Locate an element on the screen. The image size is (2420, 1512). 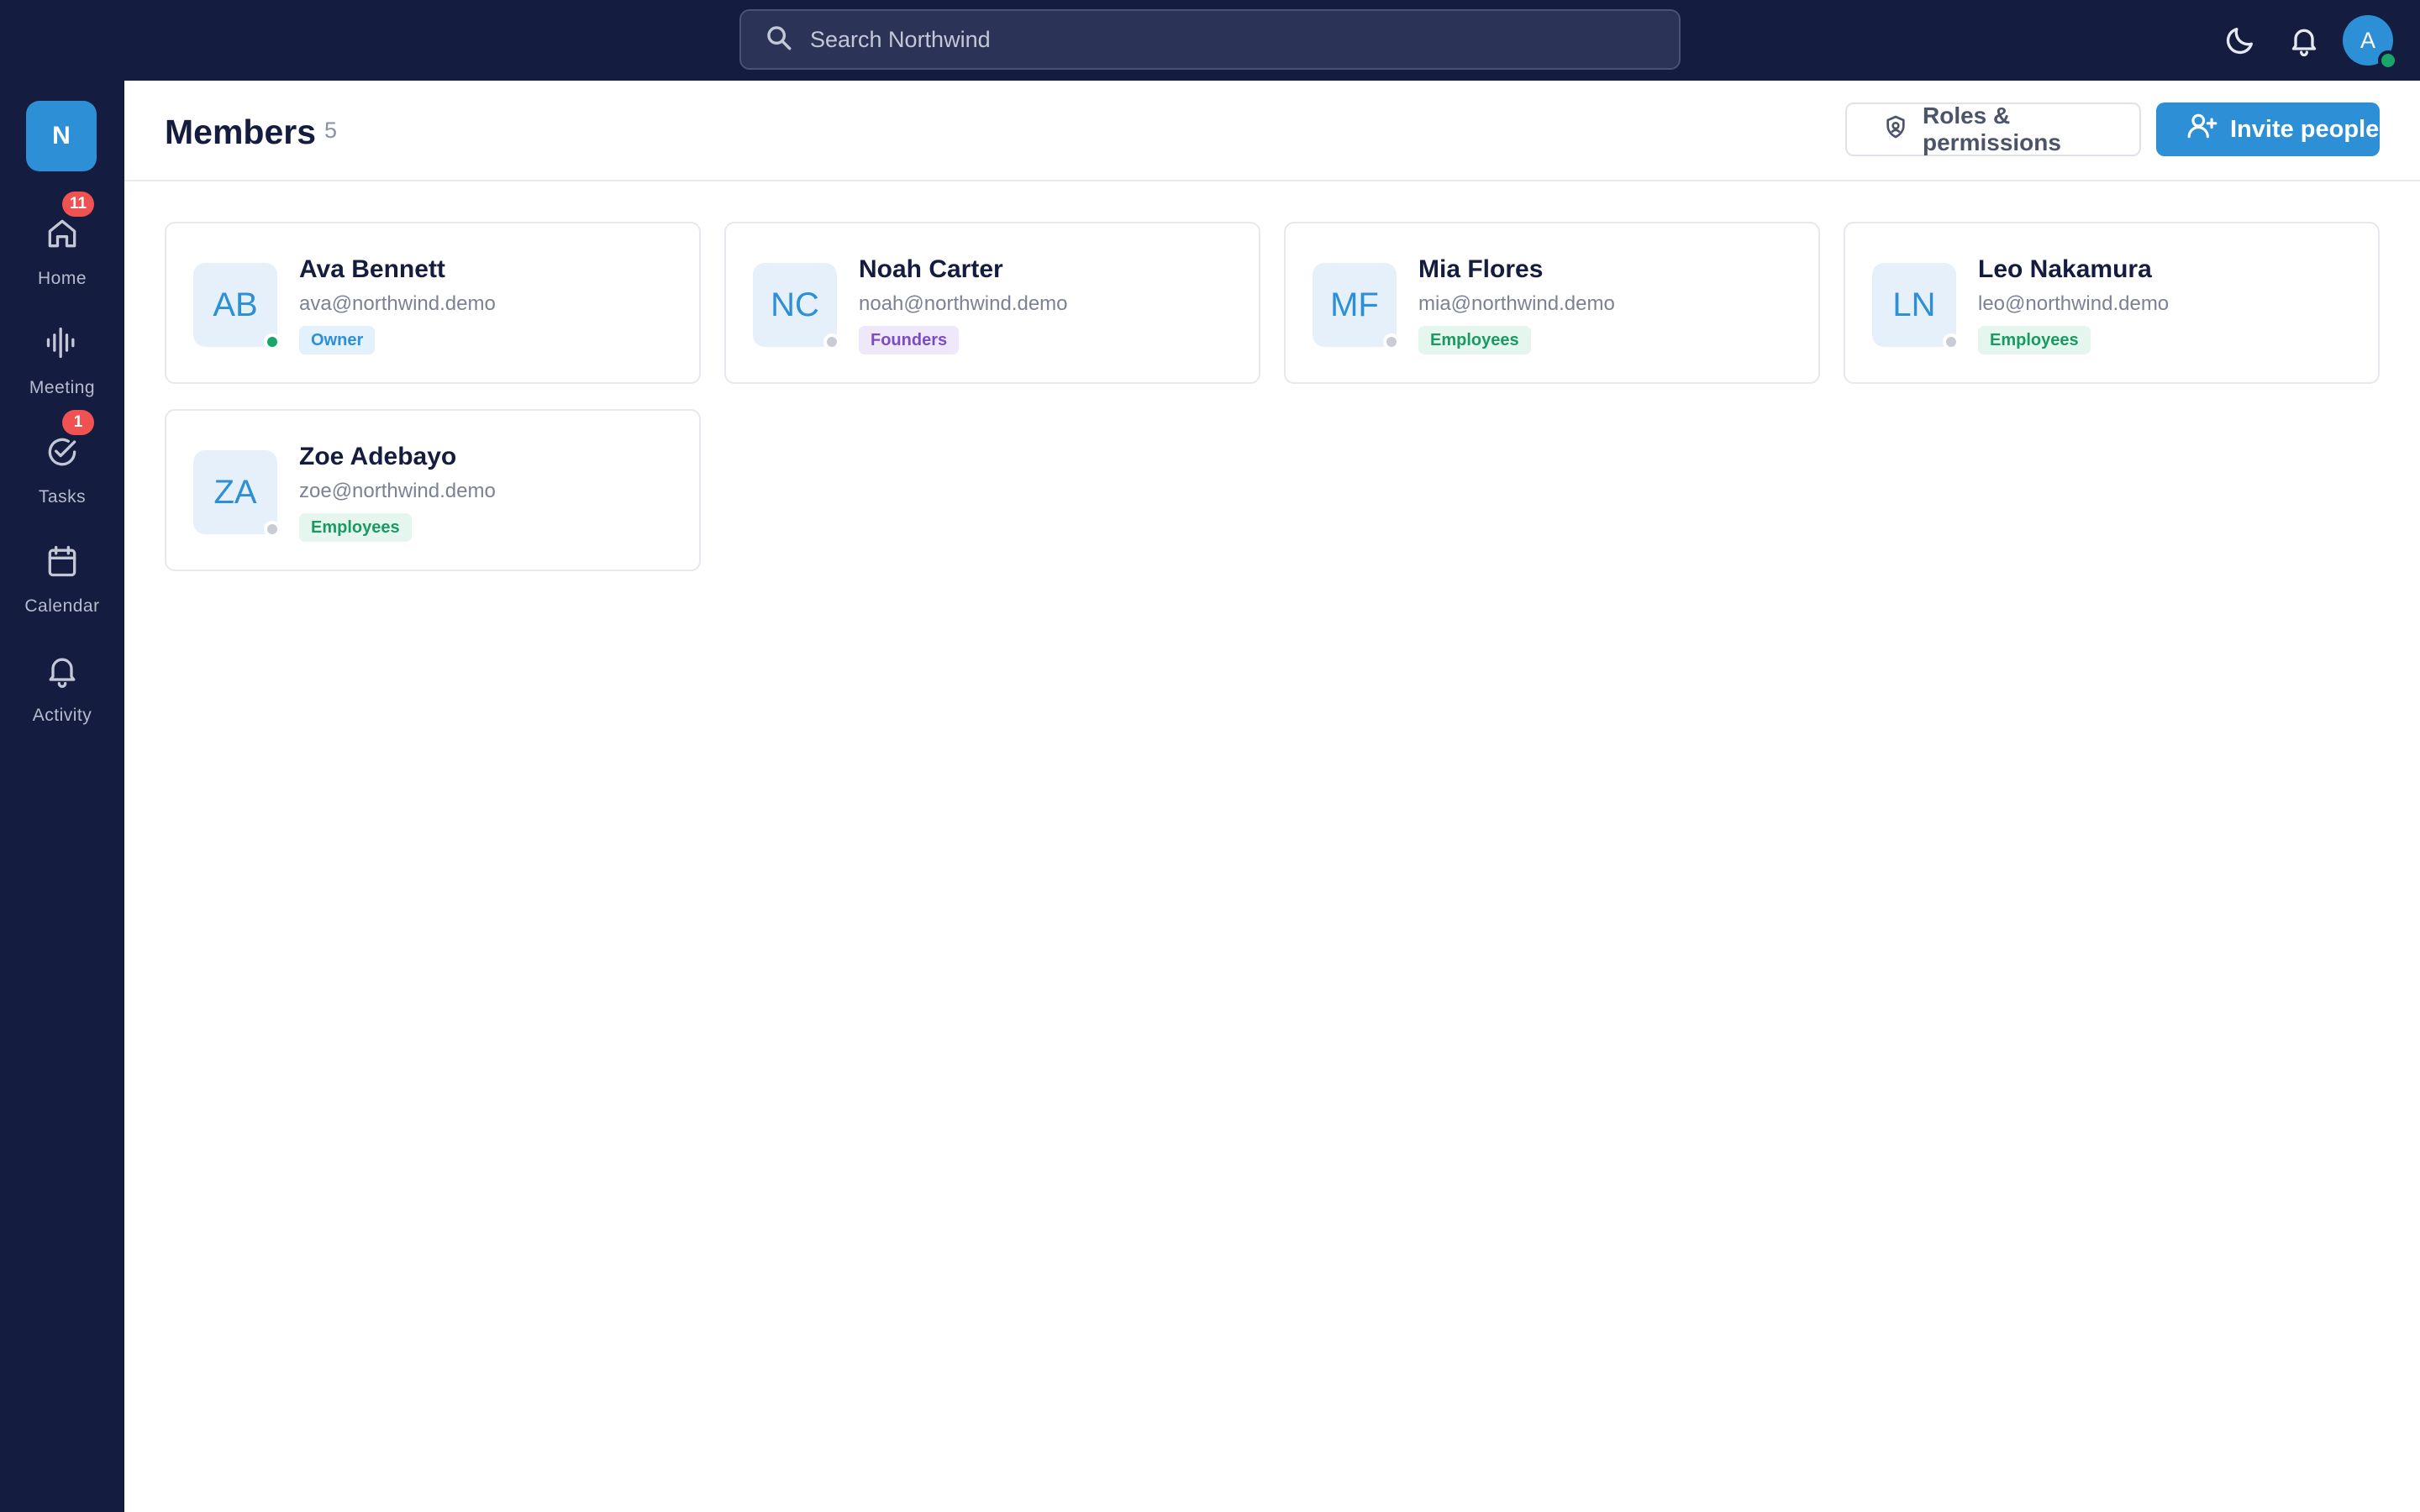
avatar-initials: ZA is located at coordinates (235, 492).